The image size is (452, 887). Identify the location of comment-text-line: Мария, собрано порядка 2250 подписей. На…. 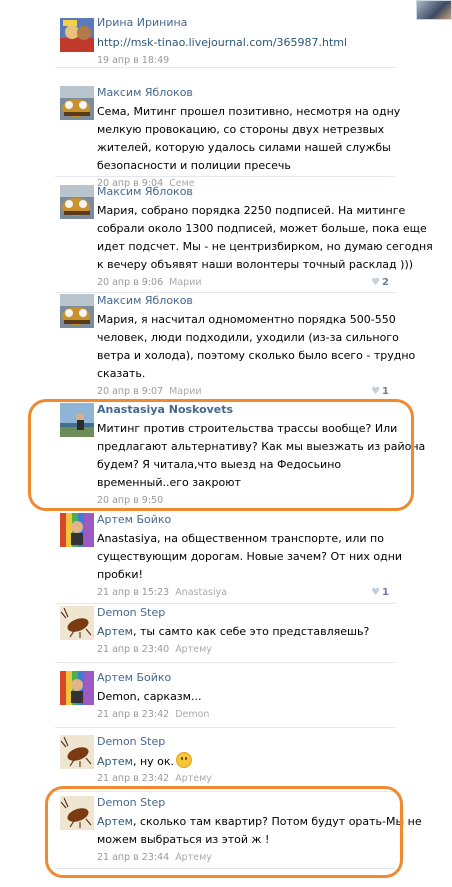
(251, 211).